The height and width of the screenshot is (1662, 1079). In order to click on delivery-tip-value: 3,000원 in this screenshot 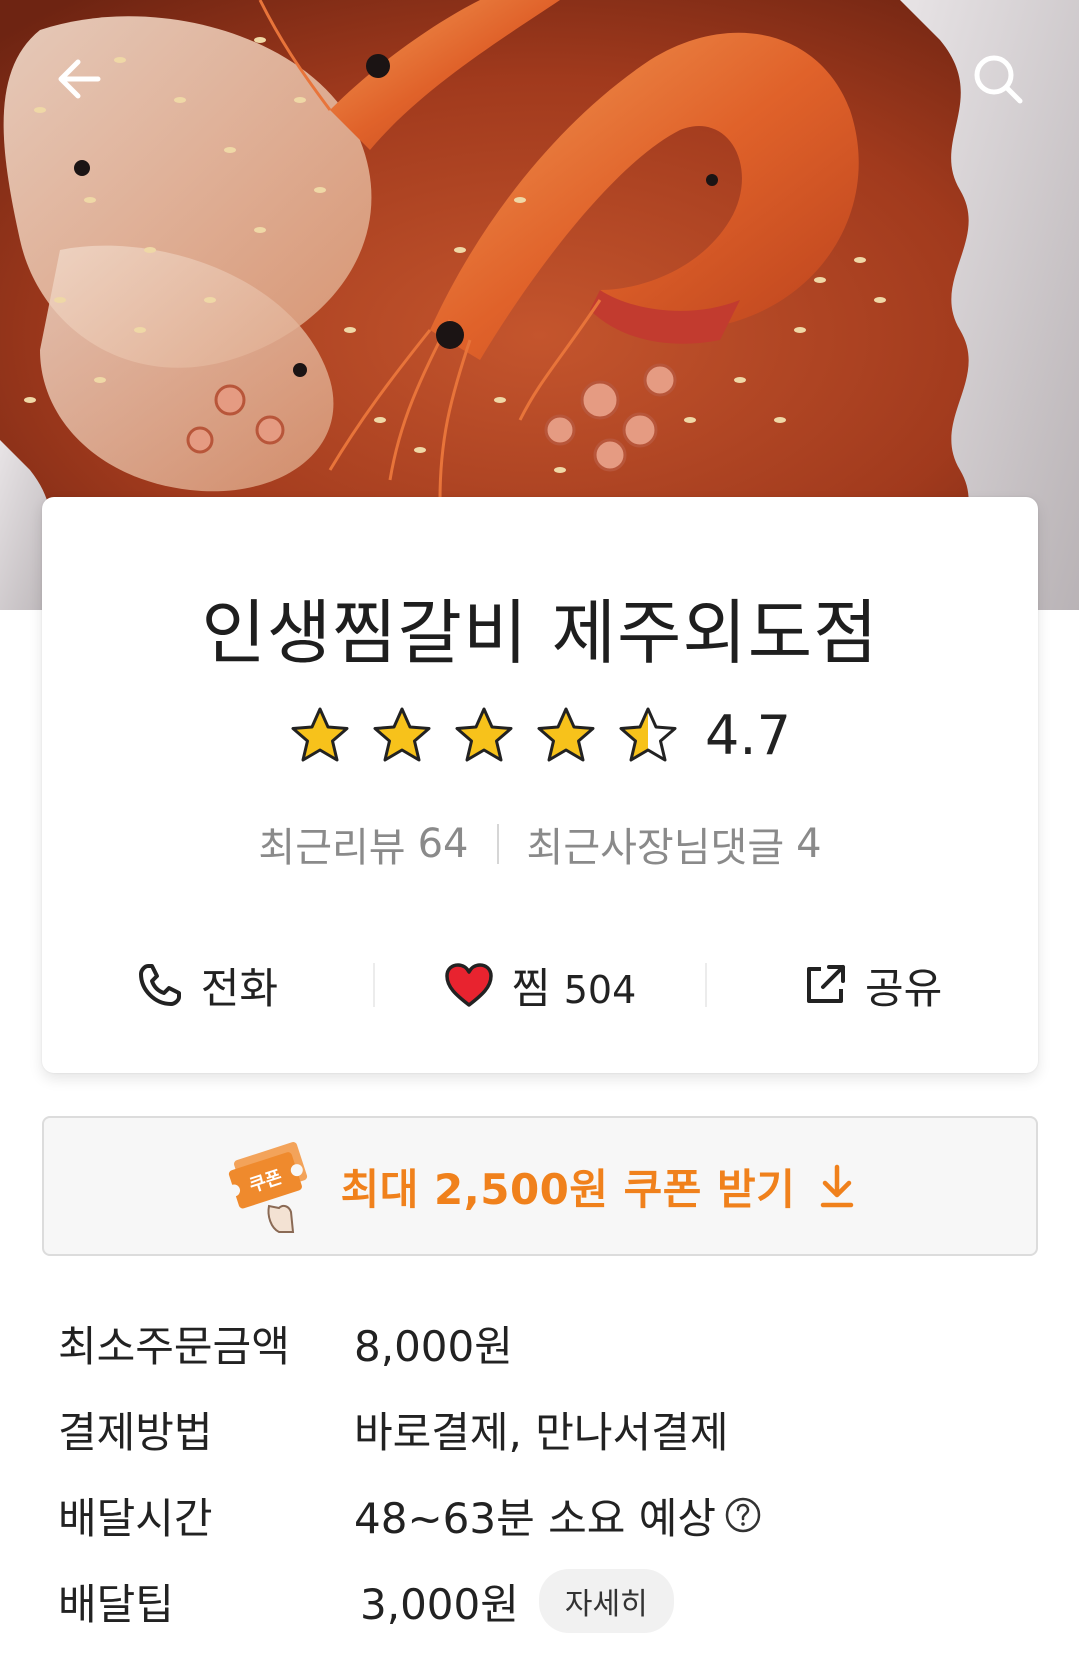, I will do `click(439, 1604)`.